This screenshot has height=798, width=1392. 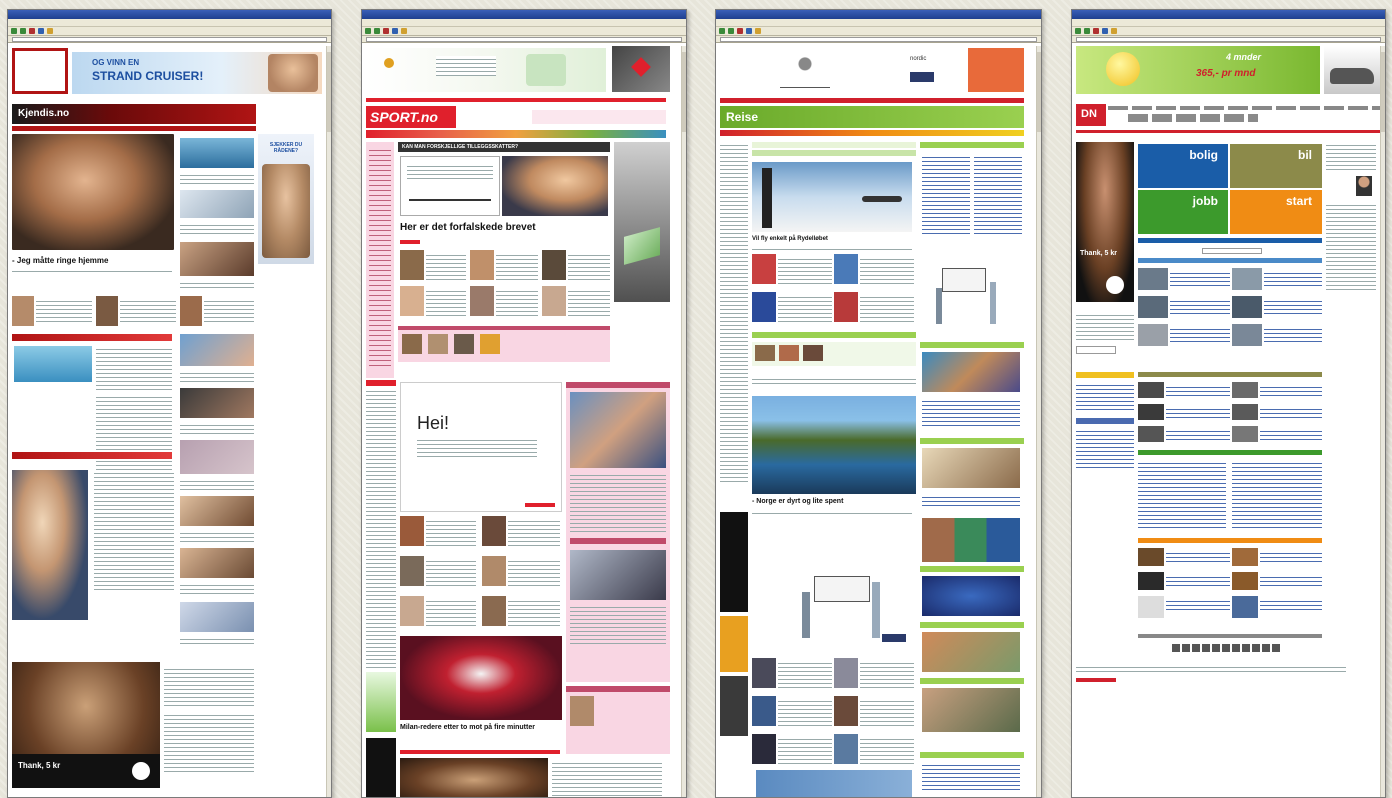 I want to click on side-ad: SJEKKER DU RÅDENE?, so click(x=286, y=199).